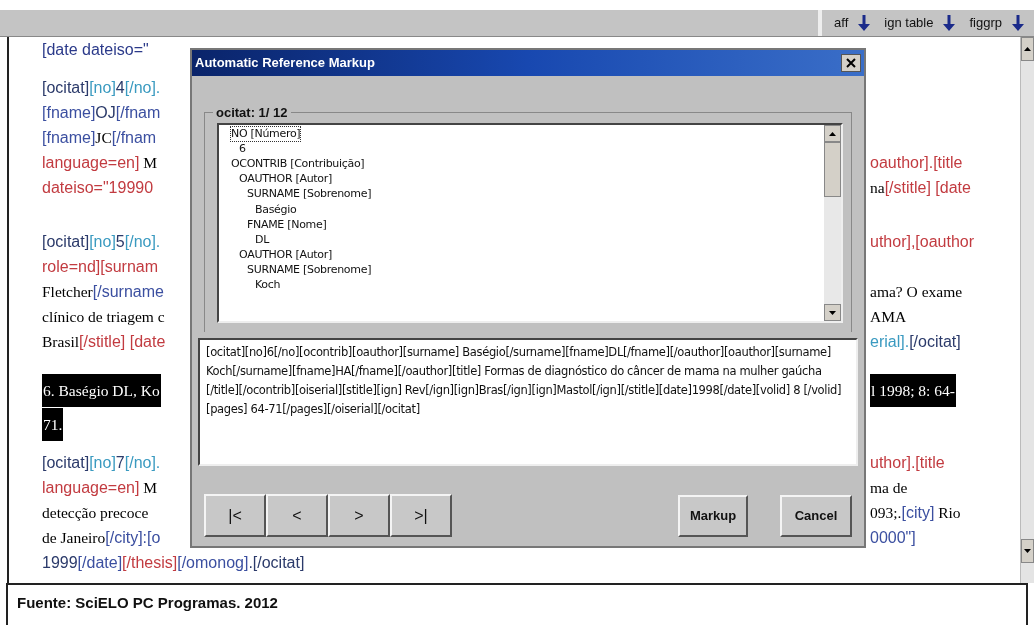 The height and width of the screenshot is (625, 1034). Describe the element at coordinates (915, 341) in the screenshot. I see `markup-text: erial].[/ocitat]` at that location.